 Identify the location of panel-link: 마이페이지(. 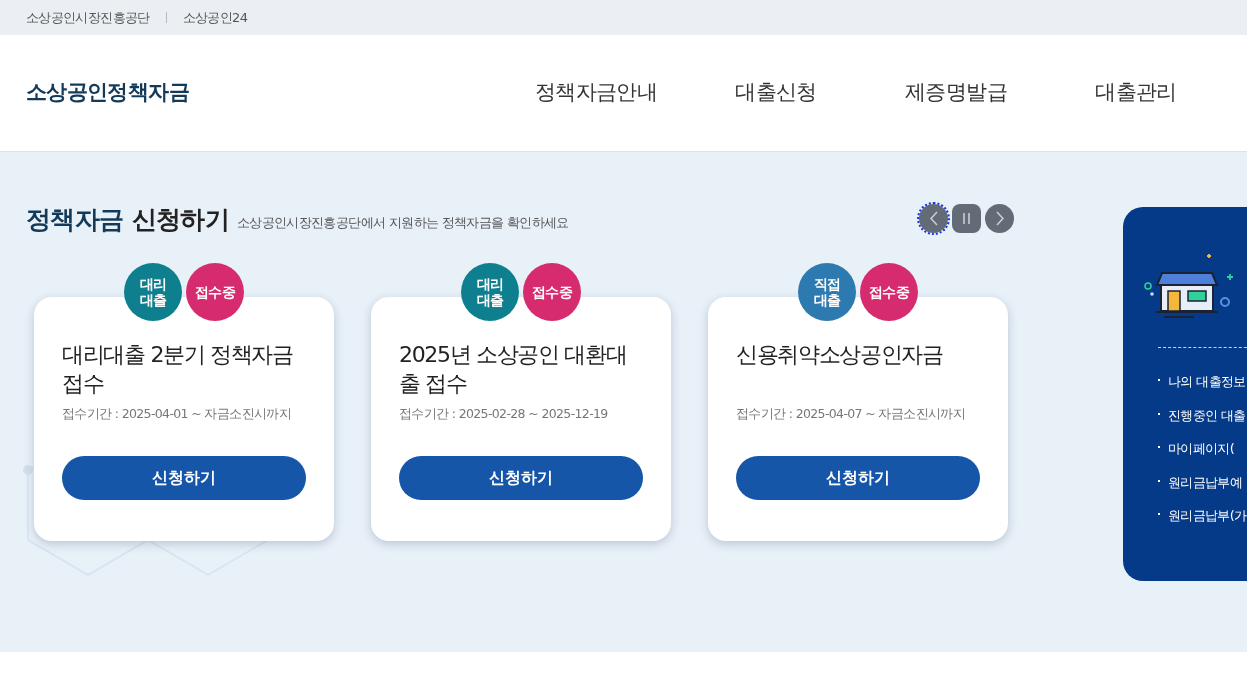
(1201, 449).